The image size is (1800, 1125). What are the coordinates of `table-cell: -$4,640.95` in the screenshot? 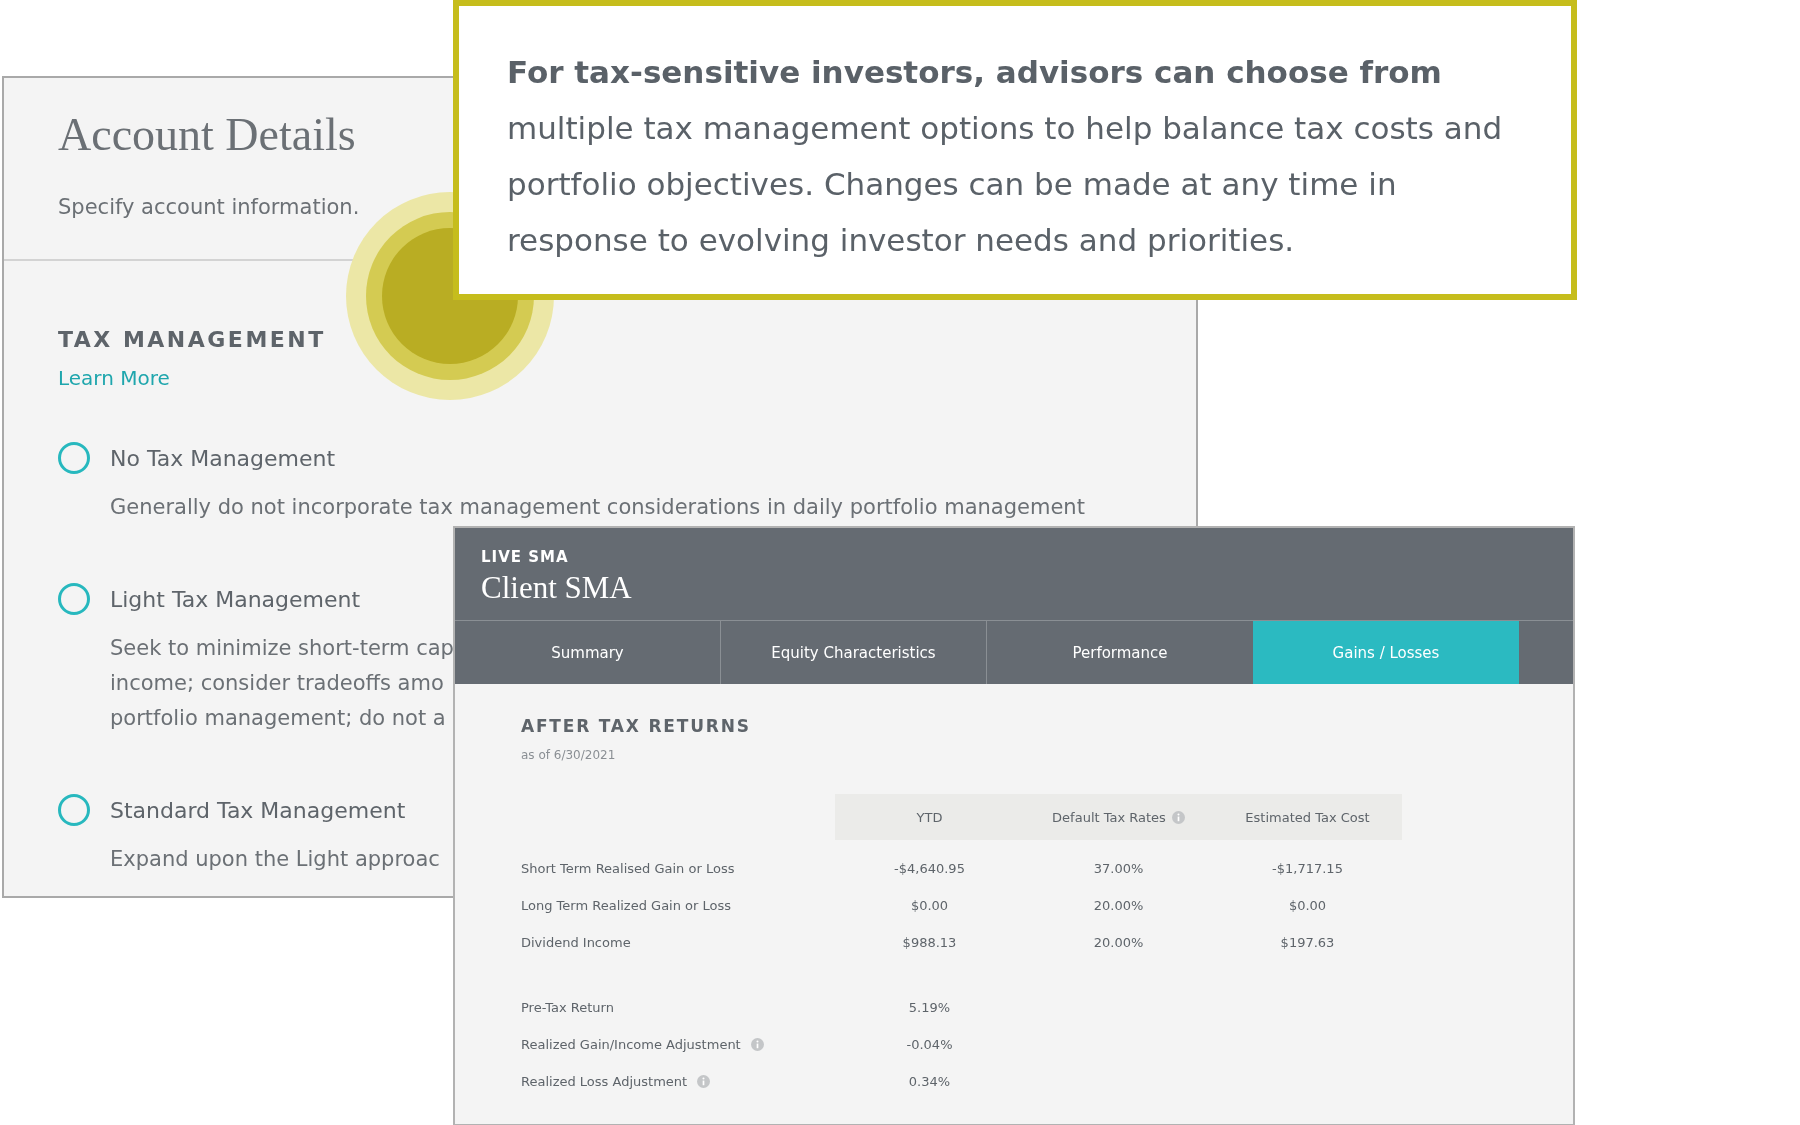 It's located at (929, 868).